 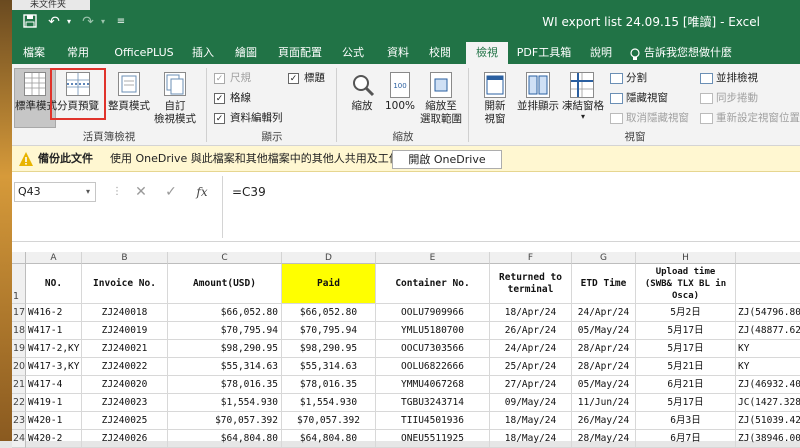 What do you see at coordinates (686, 367) in the screenshot?
I see `cell-upload: 5月21日` at bounding box center [686, 367].